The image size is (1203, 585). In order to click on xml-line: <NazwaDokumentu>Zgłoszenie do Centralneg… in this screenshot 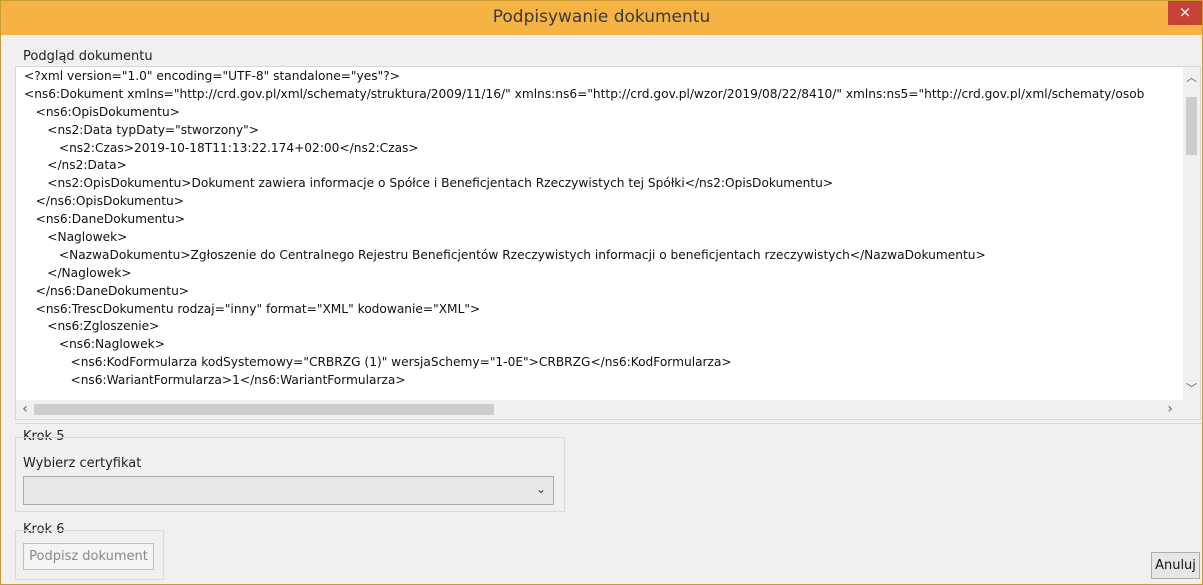, I will do `click(505, 254)`.